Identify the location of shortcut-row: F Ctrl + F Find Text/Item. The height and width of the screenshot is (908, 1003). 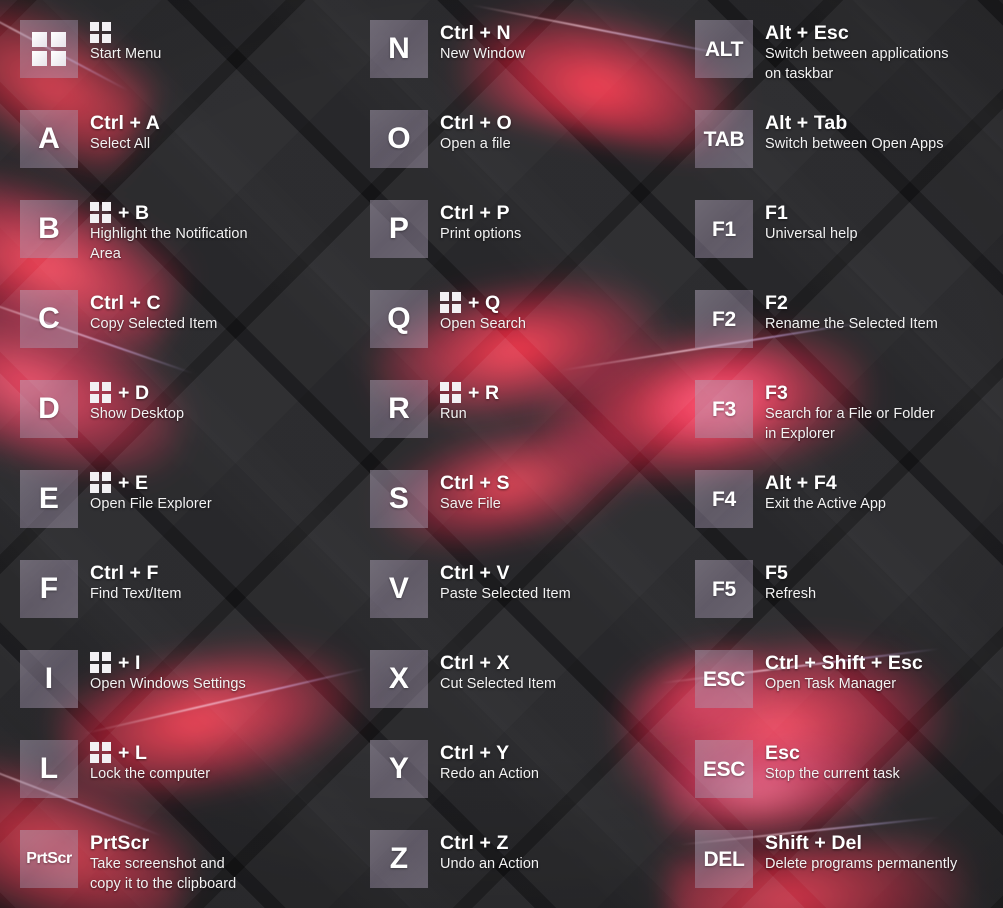
(101, 589).